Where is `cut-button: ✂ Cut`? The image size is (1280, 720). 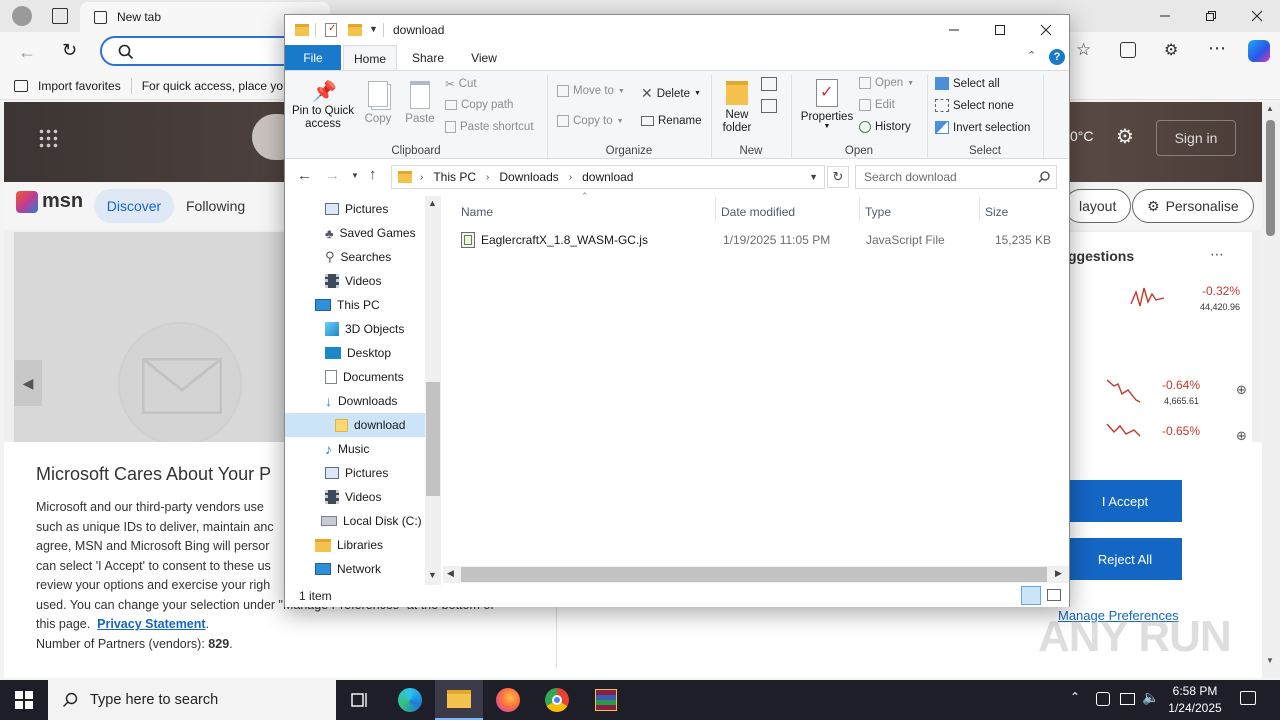 cut-button: ✂ Cut is located at coordinates (461, 84).